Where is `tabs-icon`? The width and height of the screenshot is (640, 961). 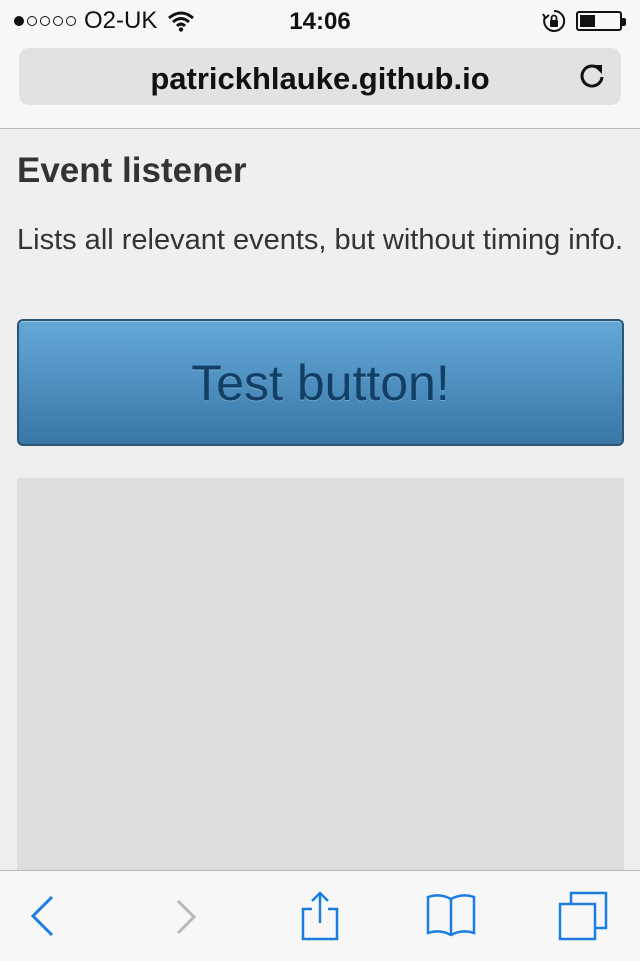 tabs-icon is located at coordinates (583, 916).